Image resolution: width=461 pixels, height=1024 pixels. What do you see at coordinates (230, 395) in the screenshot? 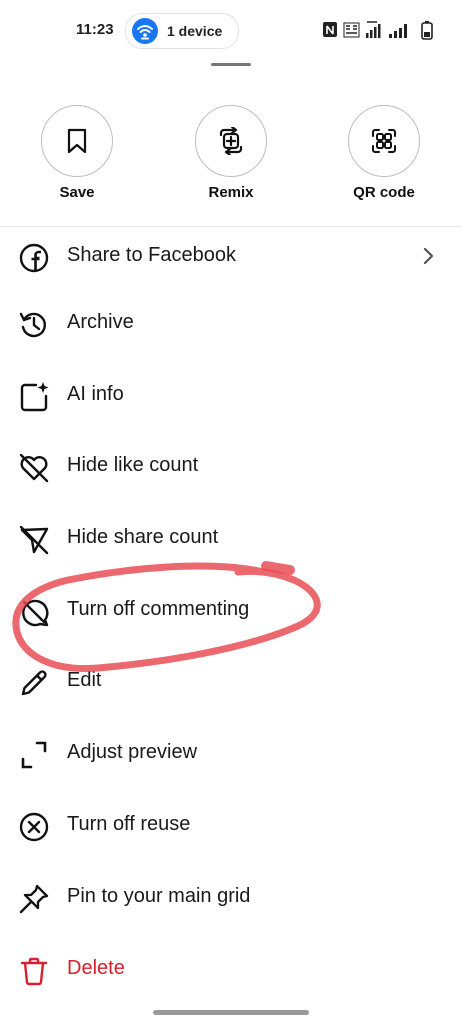
I see `menu-item-ai-info: AI info` at bounding box center [230, 395].